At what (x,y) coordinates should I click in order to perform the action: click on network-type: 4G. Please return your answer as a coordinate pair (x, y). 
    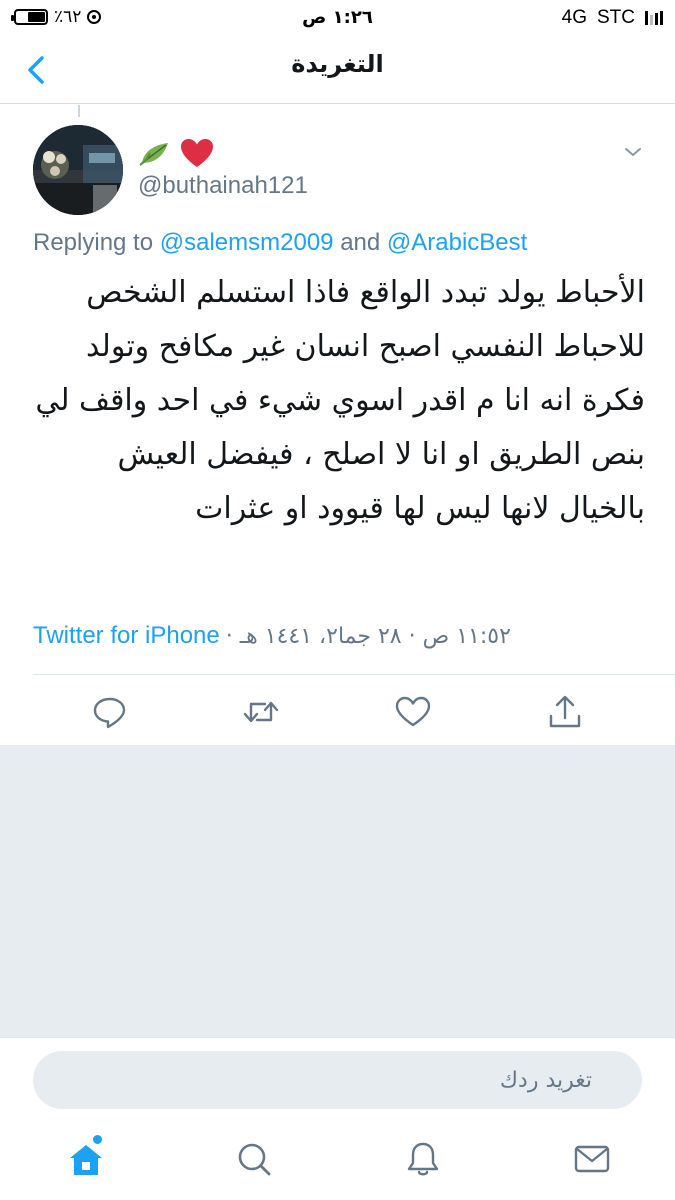
    Looking at the image, I should click on (574, 17).